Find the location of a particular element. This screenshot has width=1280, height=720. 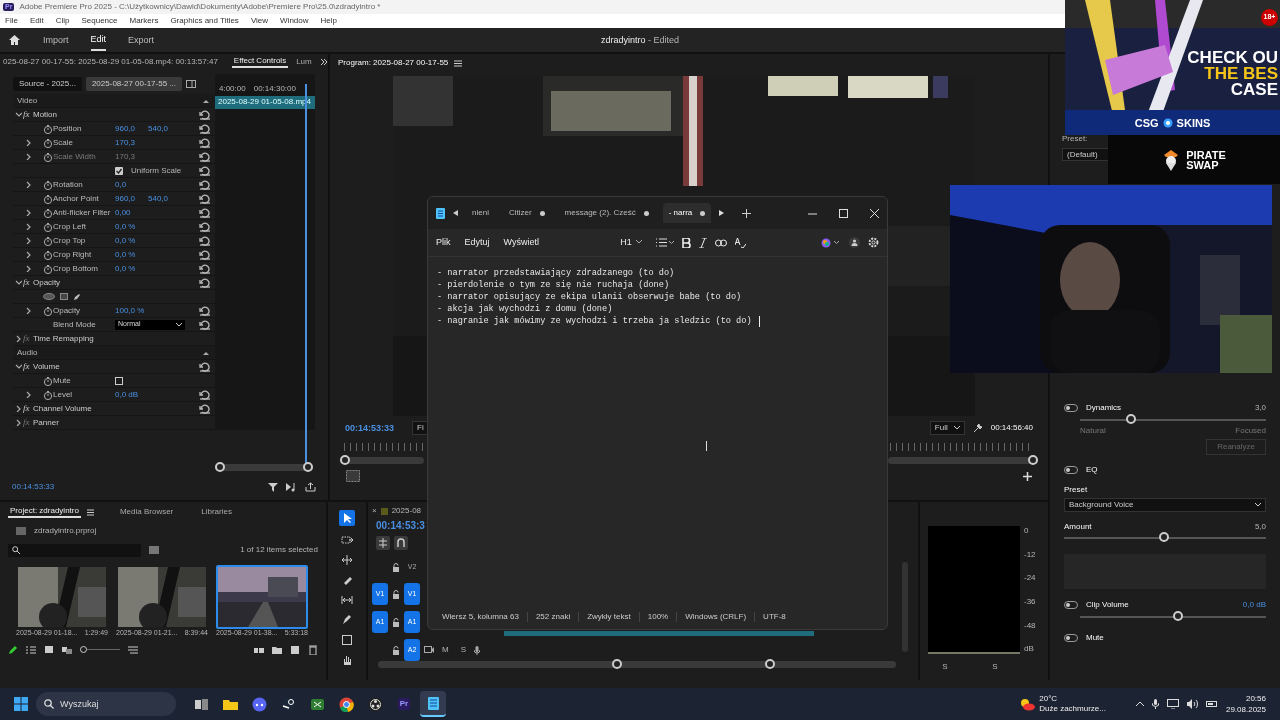

panel-tab: Libraries is located at coordinates (216, 512).